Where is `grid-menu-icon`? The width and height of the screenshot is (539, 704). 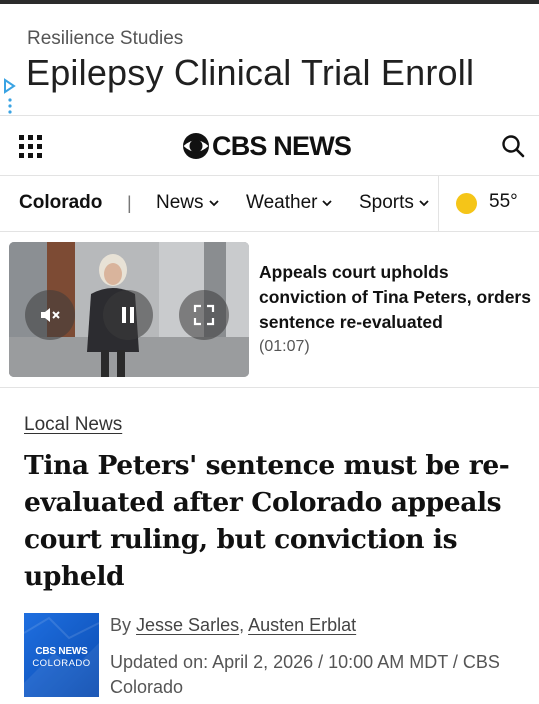 grid-menu-icon is located at coordinates (30, 146).